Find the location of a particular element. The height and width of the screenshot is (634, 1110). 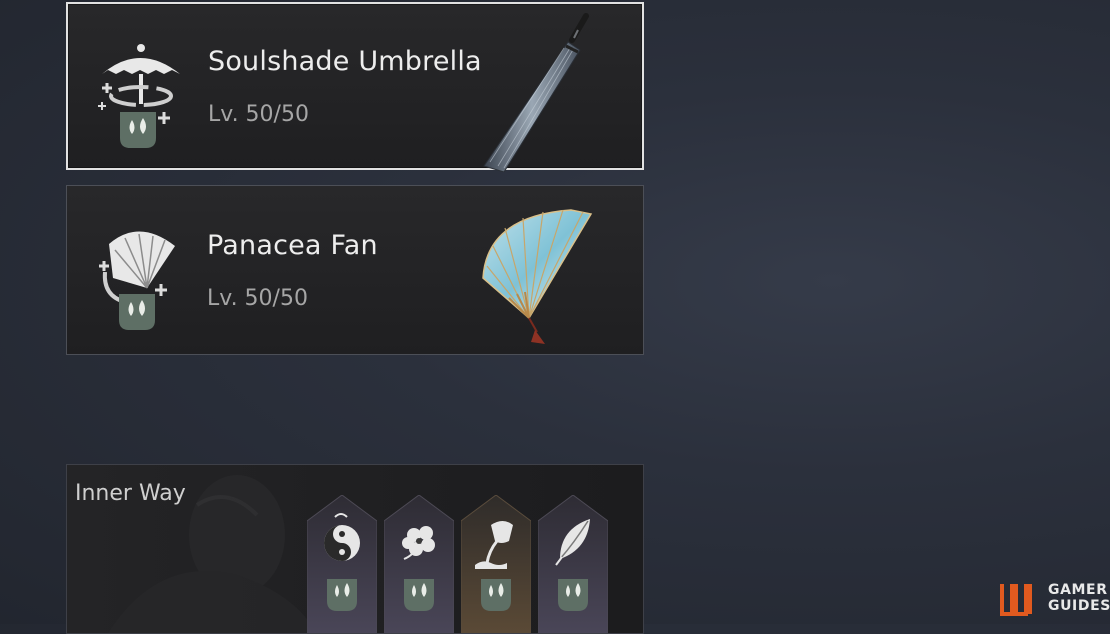

inner-way-panel: Inner Way is located at coordinates (355, 549).